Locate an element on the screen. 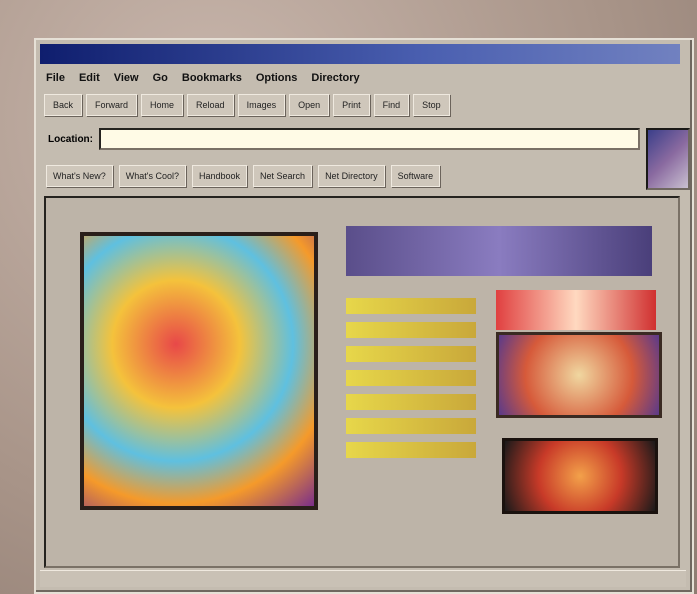  location-bar: Location: is located at coordinates (340, 139).